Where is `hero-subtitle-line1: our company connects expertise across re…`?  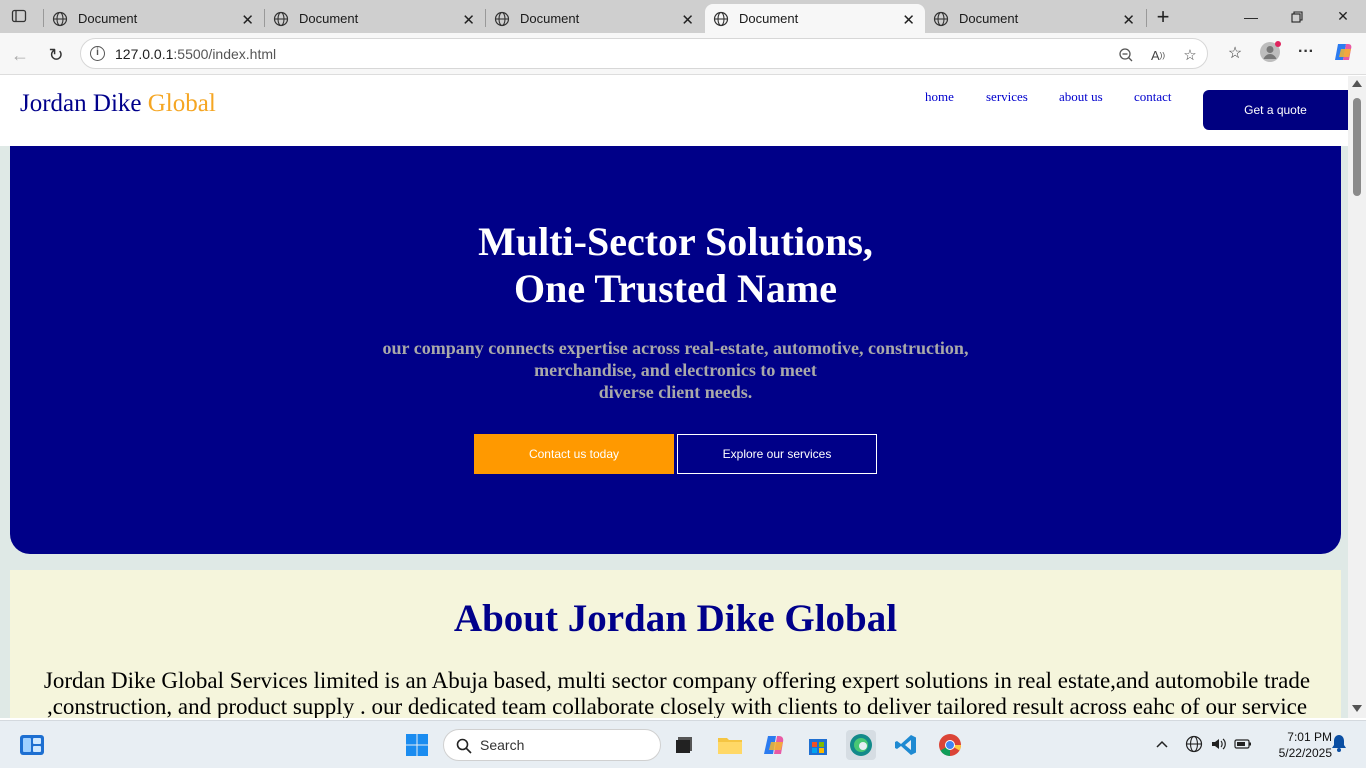
hero-subtitle-line1: our company connects expertise across re… is located at coordinates (675, 348).